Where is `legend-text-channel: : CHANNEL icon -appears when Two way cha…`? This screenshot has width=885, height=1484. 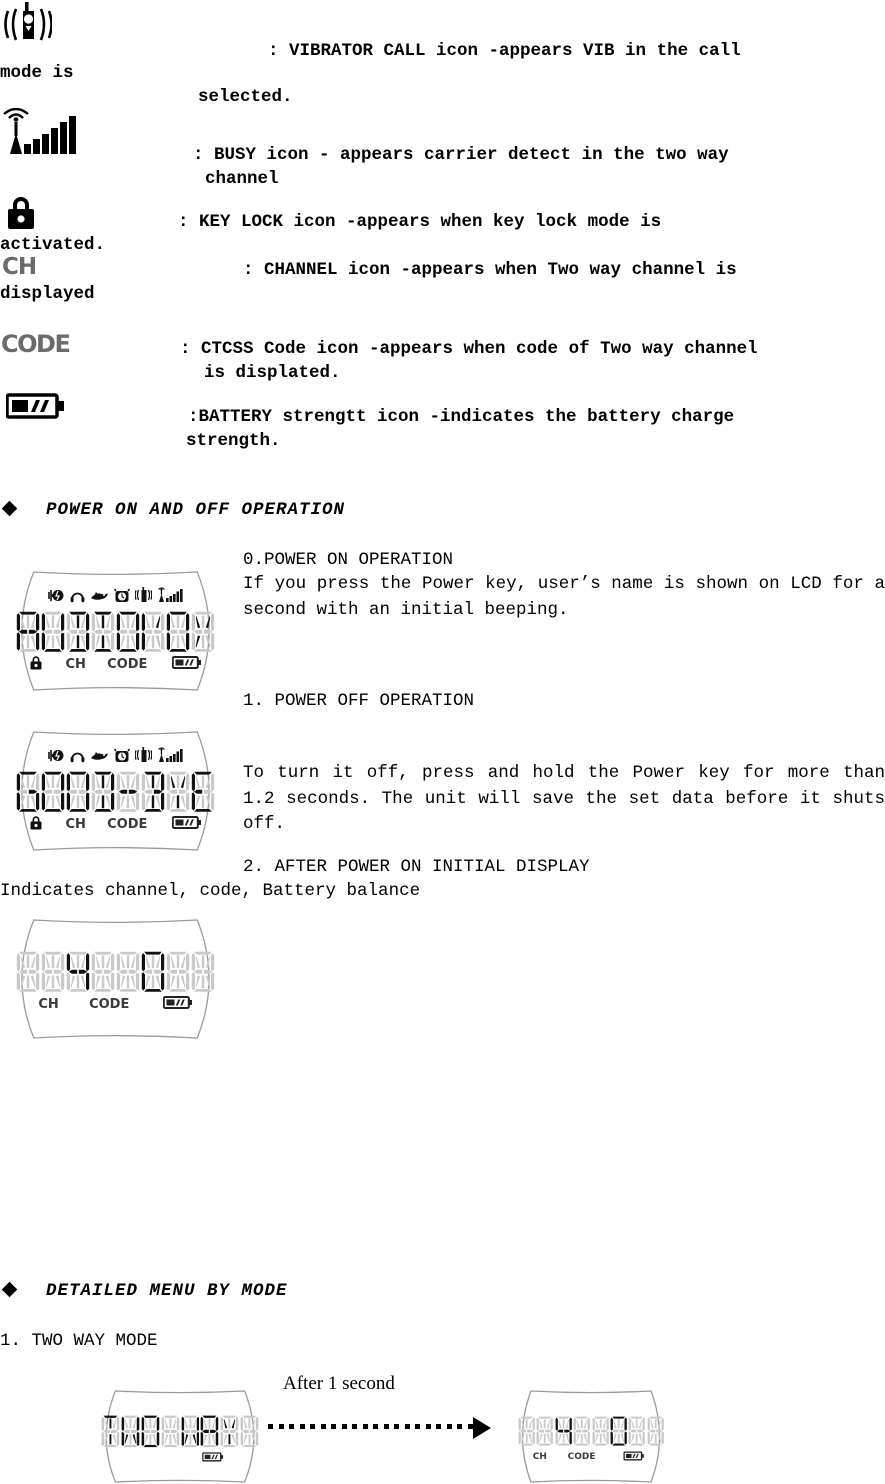
legend-text-channel: : CHANNEL icon -appears when Two way cha… is located at coordinates (490, 270).